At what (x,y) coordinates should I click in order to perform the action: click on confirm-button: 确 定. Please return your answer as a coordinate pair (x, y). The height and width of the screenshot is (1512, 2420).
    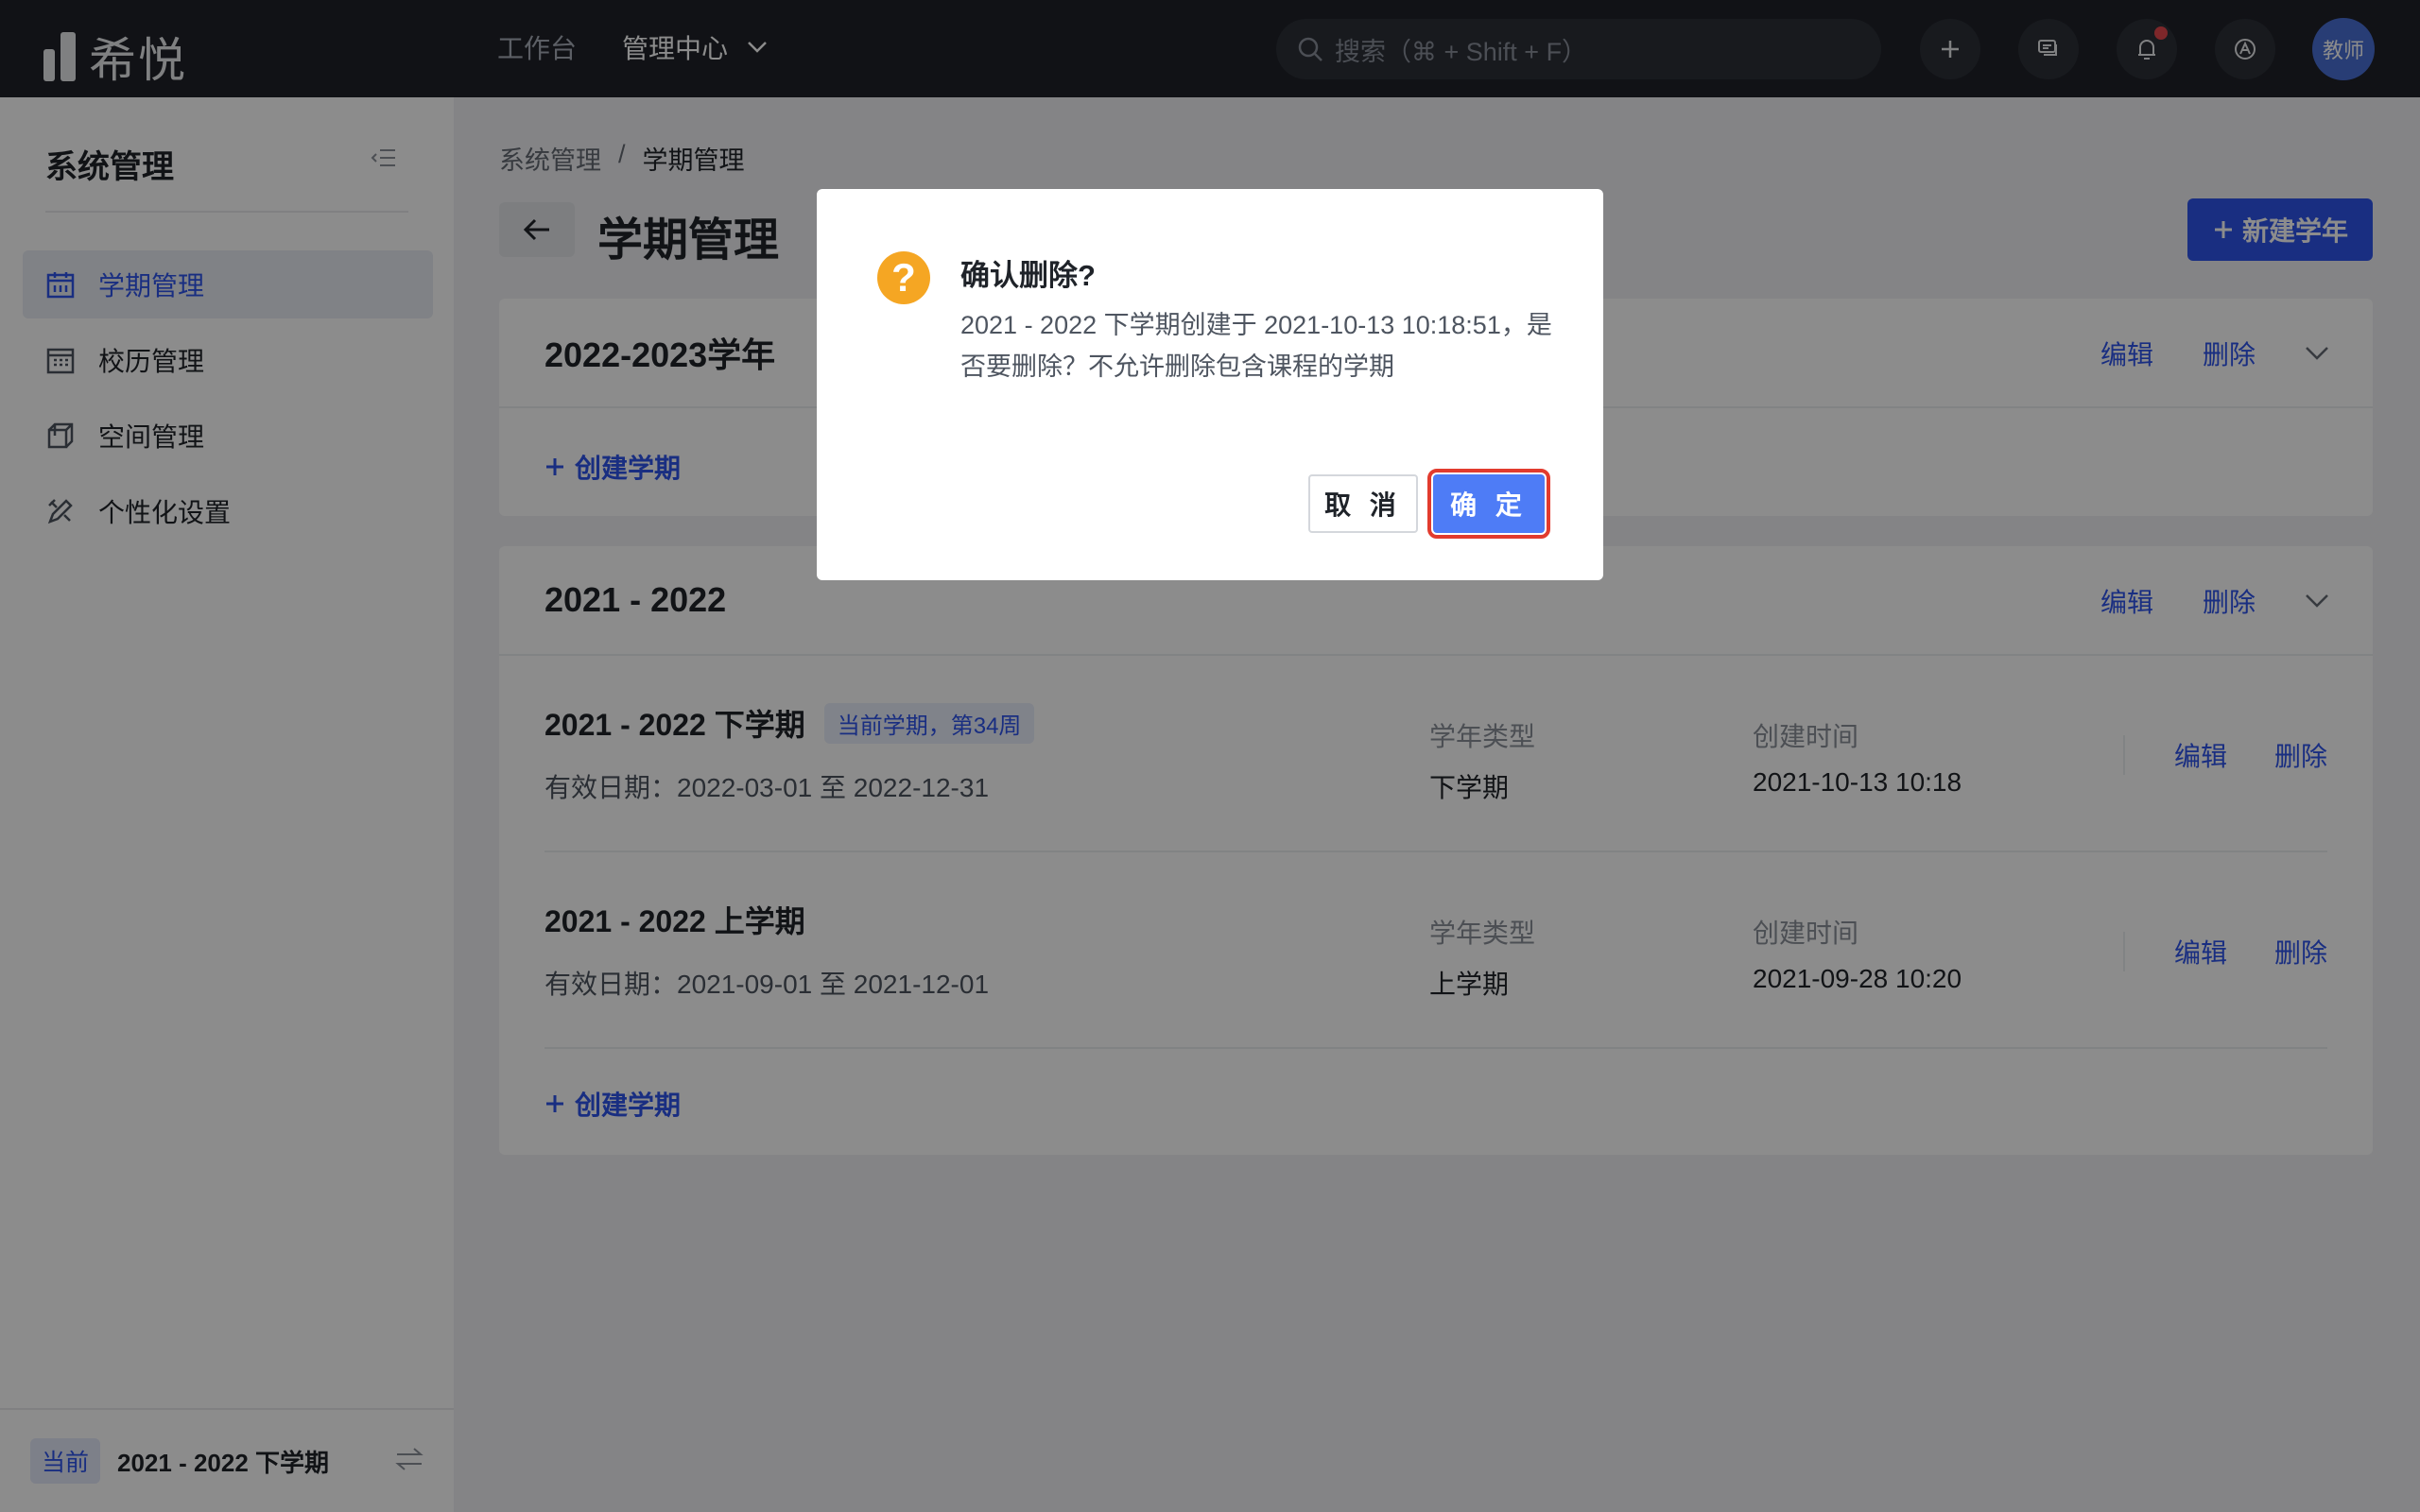
    Looking at the image, I should click on (1488, 504).